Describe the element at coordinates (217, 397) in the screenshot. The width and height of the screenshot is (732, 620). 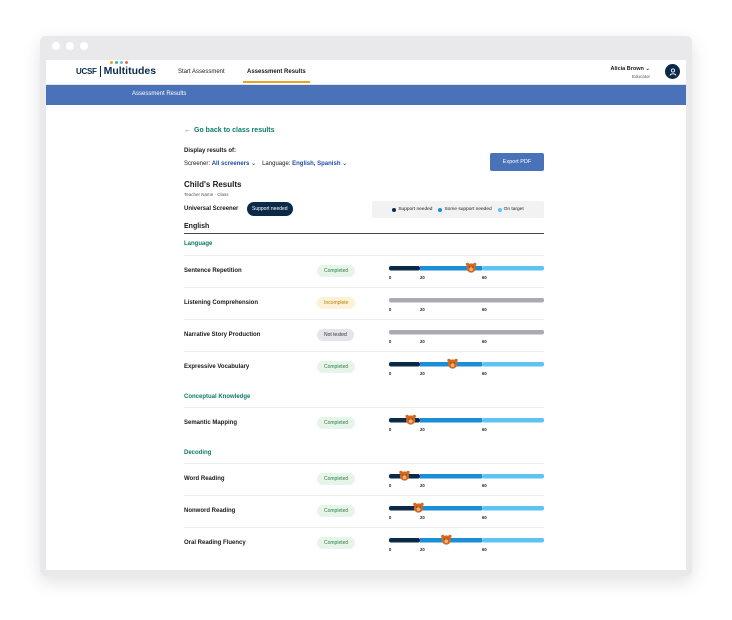
I see `section-title: Conceptual Knowledge` at that location.